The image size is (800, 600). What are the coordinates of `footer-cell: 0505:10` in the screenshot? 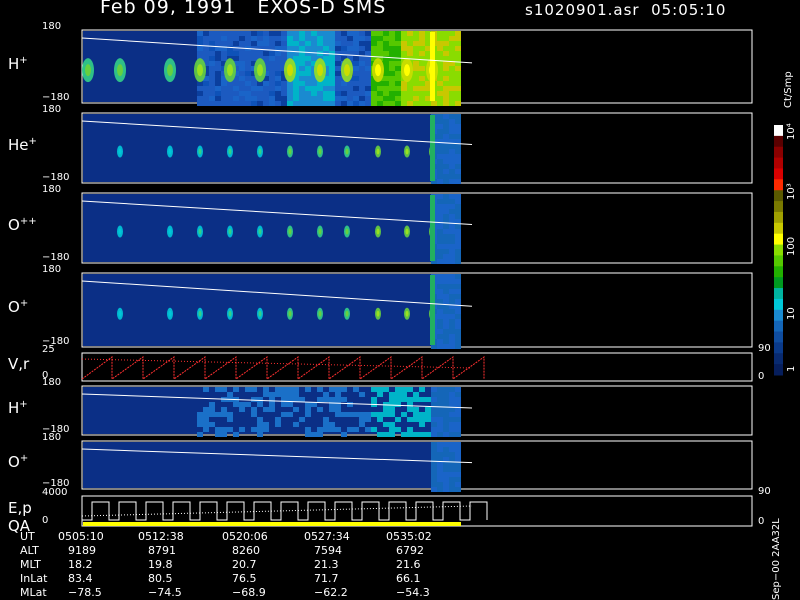 It's located at (81, 536).